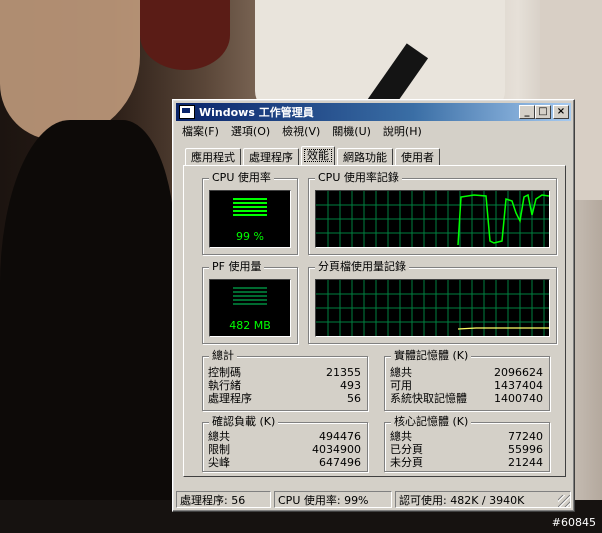  What do you see at coordinates (336, 449) in the screenshot?
I see `stat-value: 4034900` at bounding box center [336, 449].